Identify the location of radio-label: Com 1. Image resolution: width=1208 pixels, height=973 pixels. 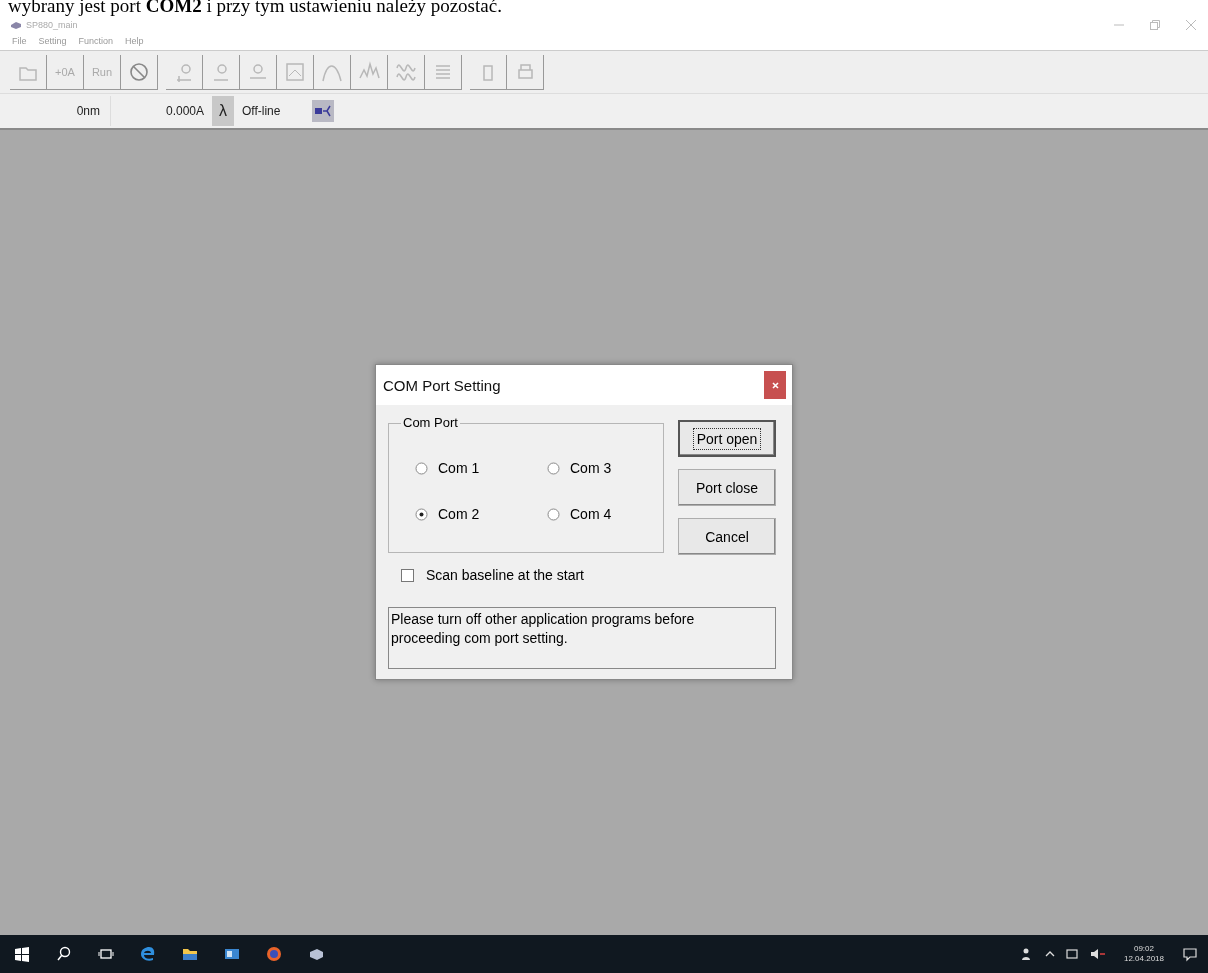
(459, 468).